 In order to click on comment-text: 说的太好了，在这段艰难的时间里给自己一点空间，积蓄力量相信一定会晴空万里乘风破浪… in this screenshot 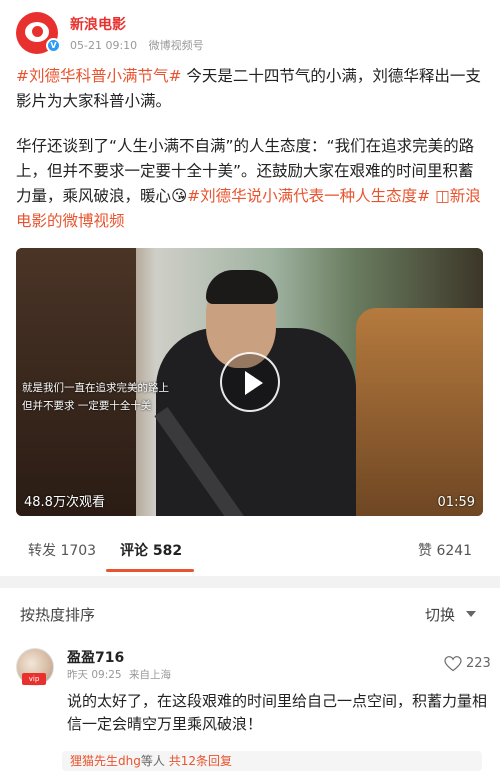, I will do `click(277, 712)`.